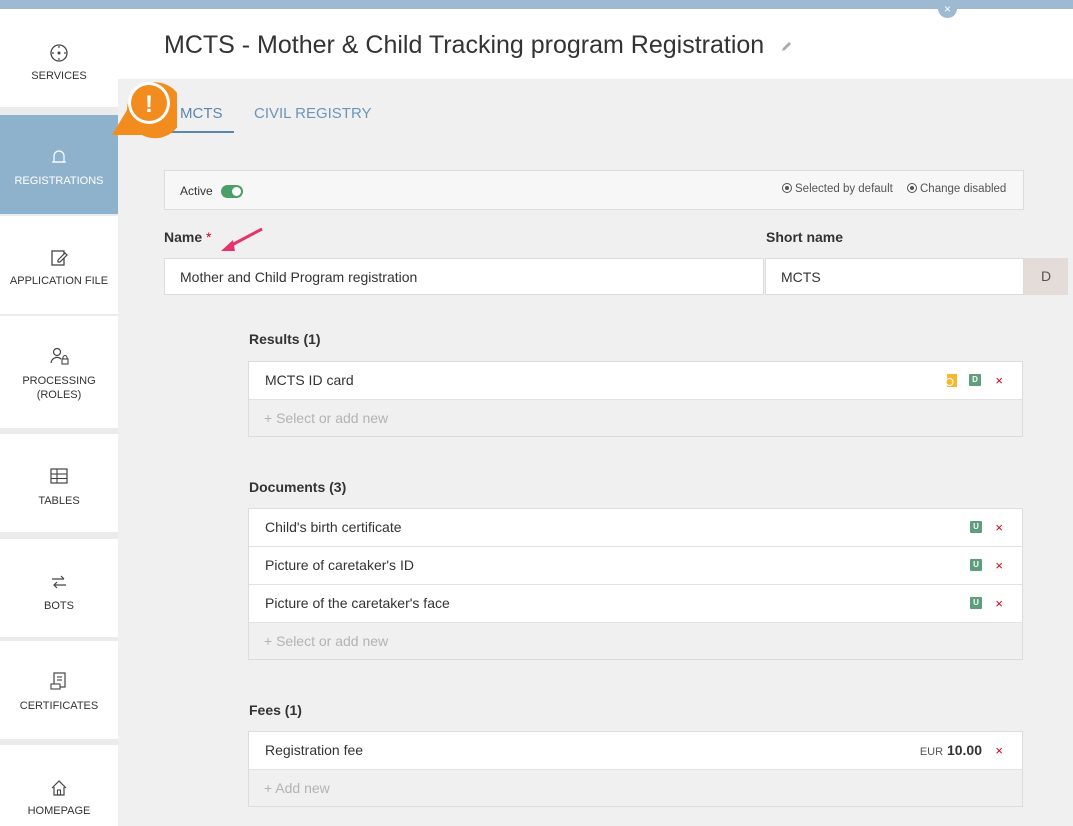 This screenshot has height=826, width=1073. Describe the element at coordinates (58, 681) in the screenshot. I see `certificates-icon` at that location.